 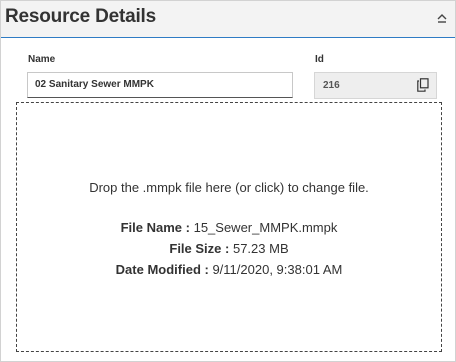 I want to click on date-modified-label: Date Modified :, so click(x=162, y=269).